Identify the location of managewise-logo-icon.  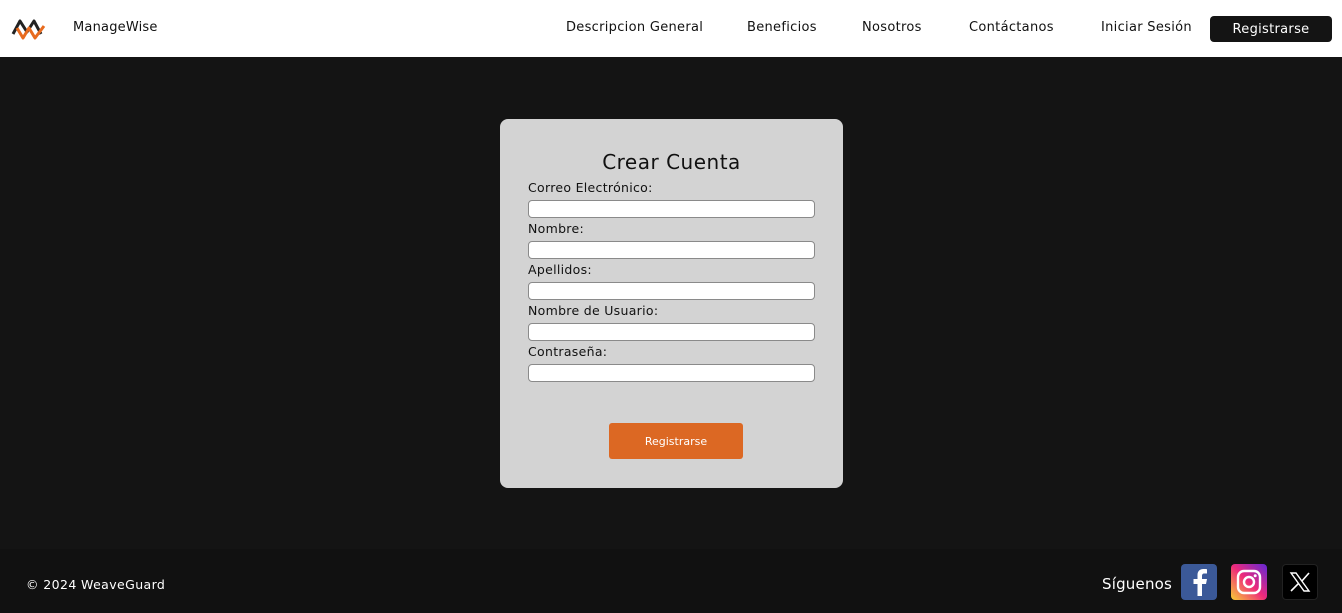
(29, 29).